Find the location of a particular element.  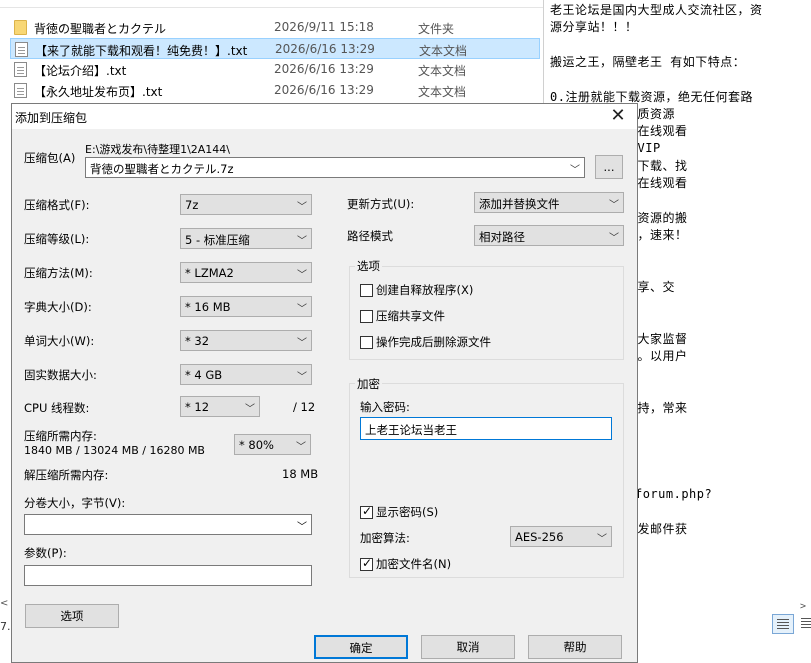

path-mode-select: 相对路径 ﹀ is located at coordinates (549, 235).